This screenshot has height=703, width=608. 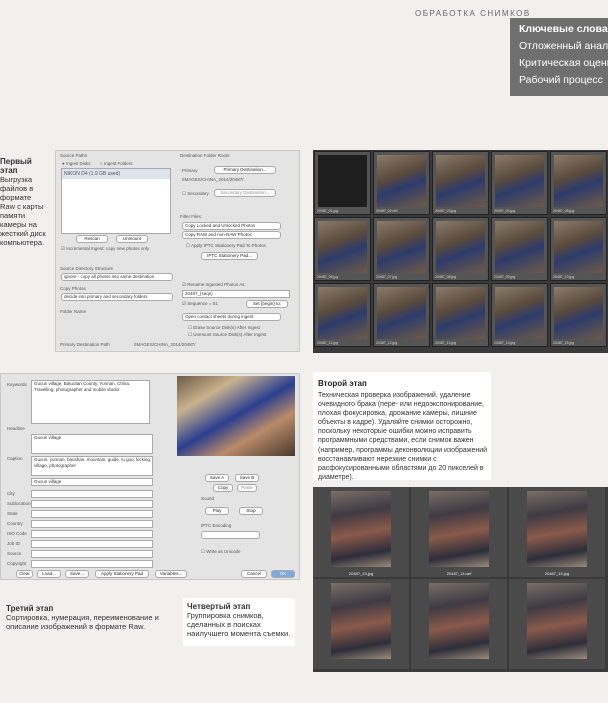 I want to click on contact-thumbnail: 20487_13.jpg, so click(x=460, y=315).